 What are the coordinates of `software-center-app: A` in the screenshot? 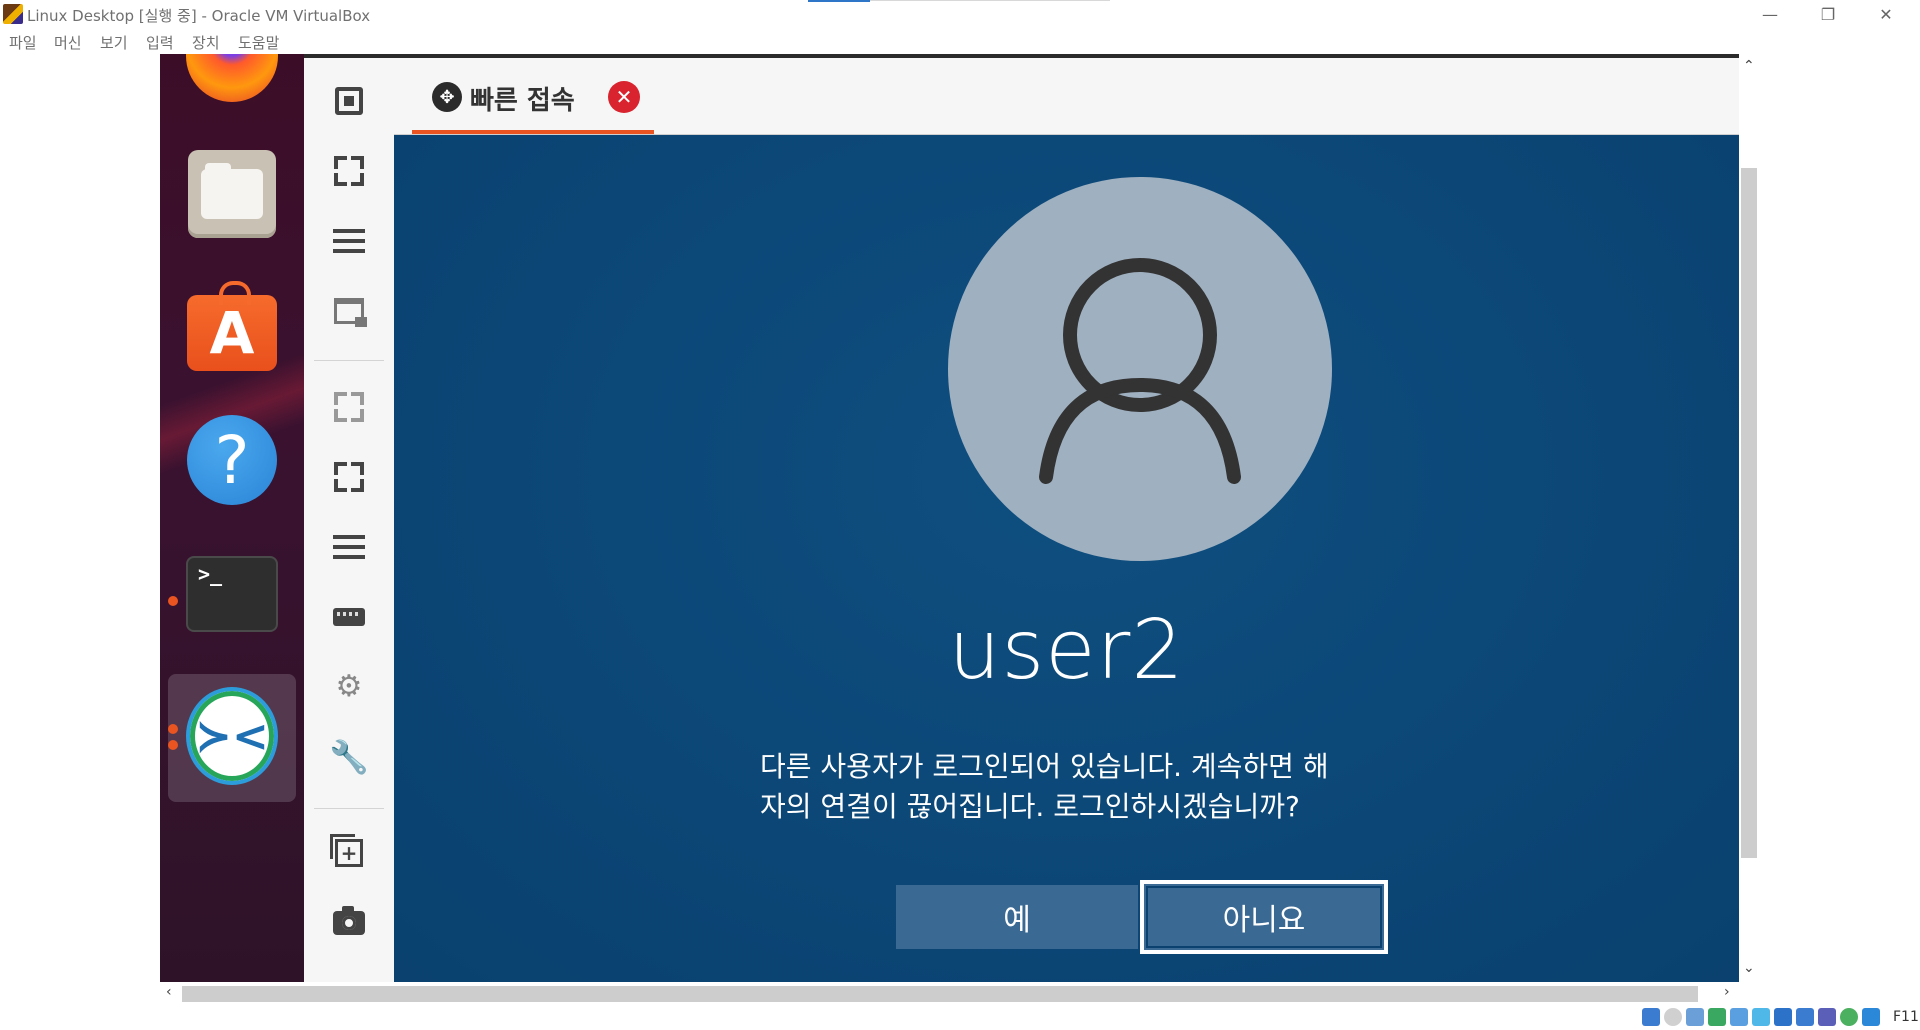 It's located at (232, 326).